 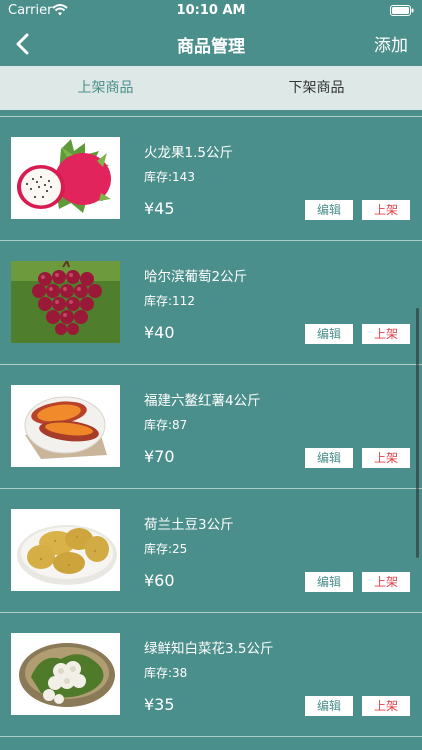 I want to click on product-price: ¥45, so click(x=159, y=208).